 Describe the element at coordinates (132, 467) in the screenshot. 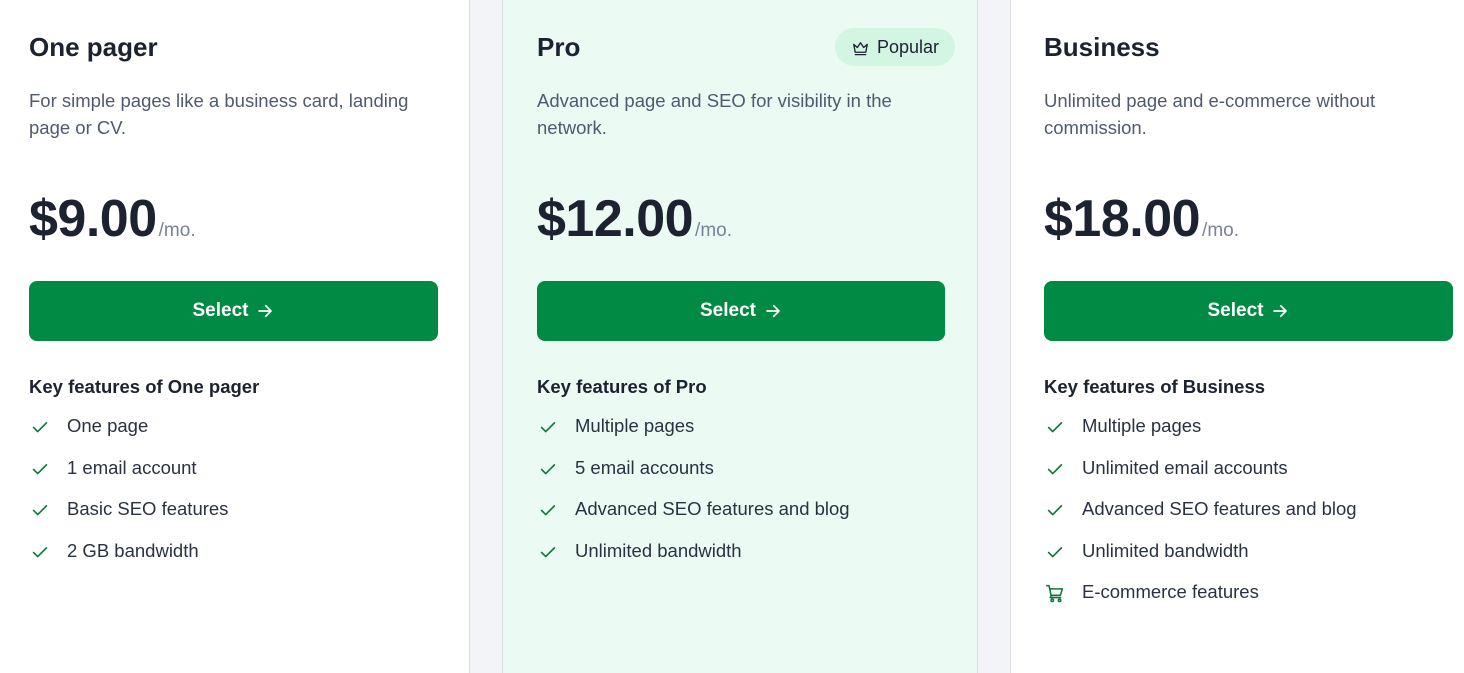

I see `feature-label: 1 email account` at that location.